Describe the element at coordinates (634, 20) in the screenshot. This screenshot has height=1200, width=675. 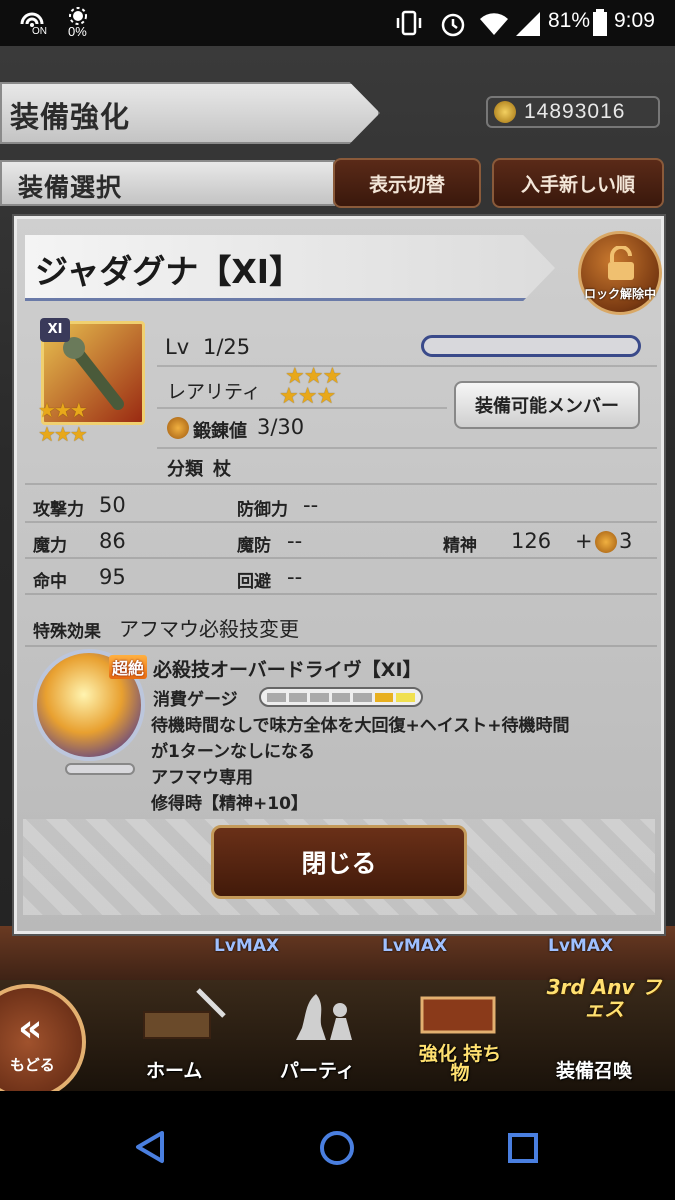
I see `clock: 9:09` at that location.